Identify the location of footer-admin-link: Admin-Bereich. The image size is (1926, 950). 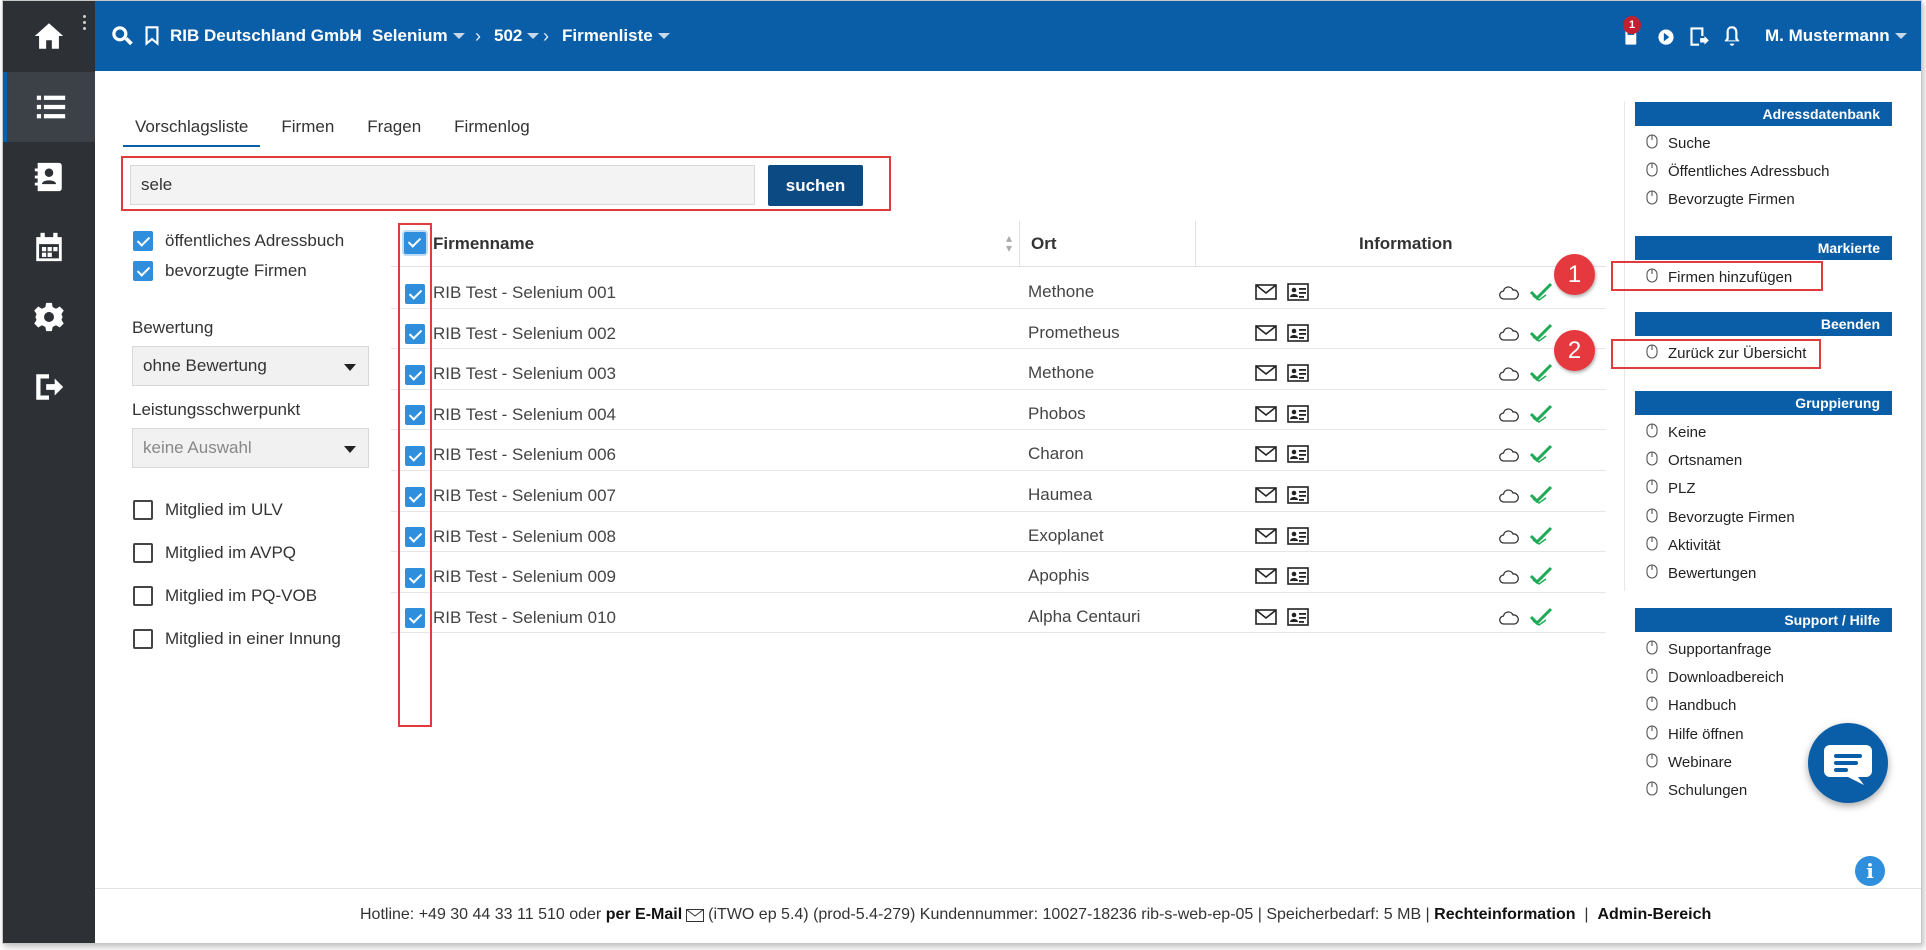
(1654, 915).